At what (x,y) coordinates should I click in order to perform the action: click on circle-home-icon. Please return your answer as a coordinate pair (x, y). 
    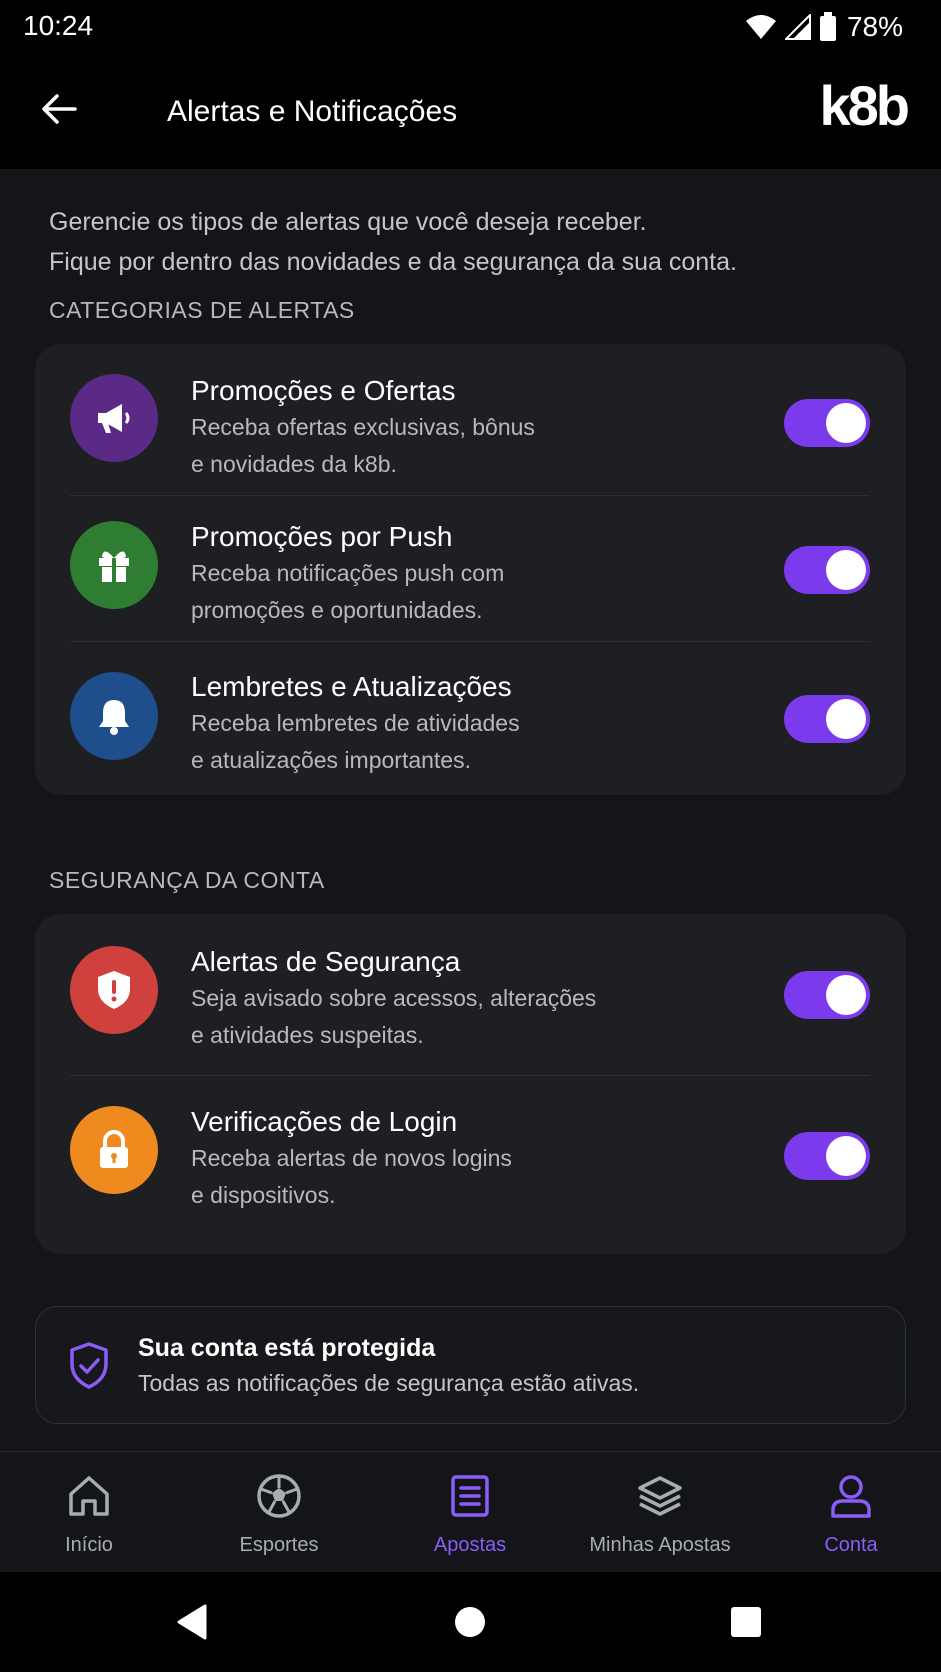
    Looking at the image, I should click on (470, 1622).